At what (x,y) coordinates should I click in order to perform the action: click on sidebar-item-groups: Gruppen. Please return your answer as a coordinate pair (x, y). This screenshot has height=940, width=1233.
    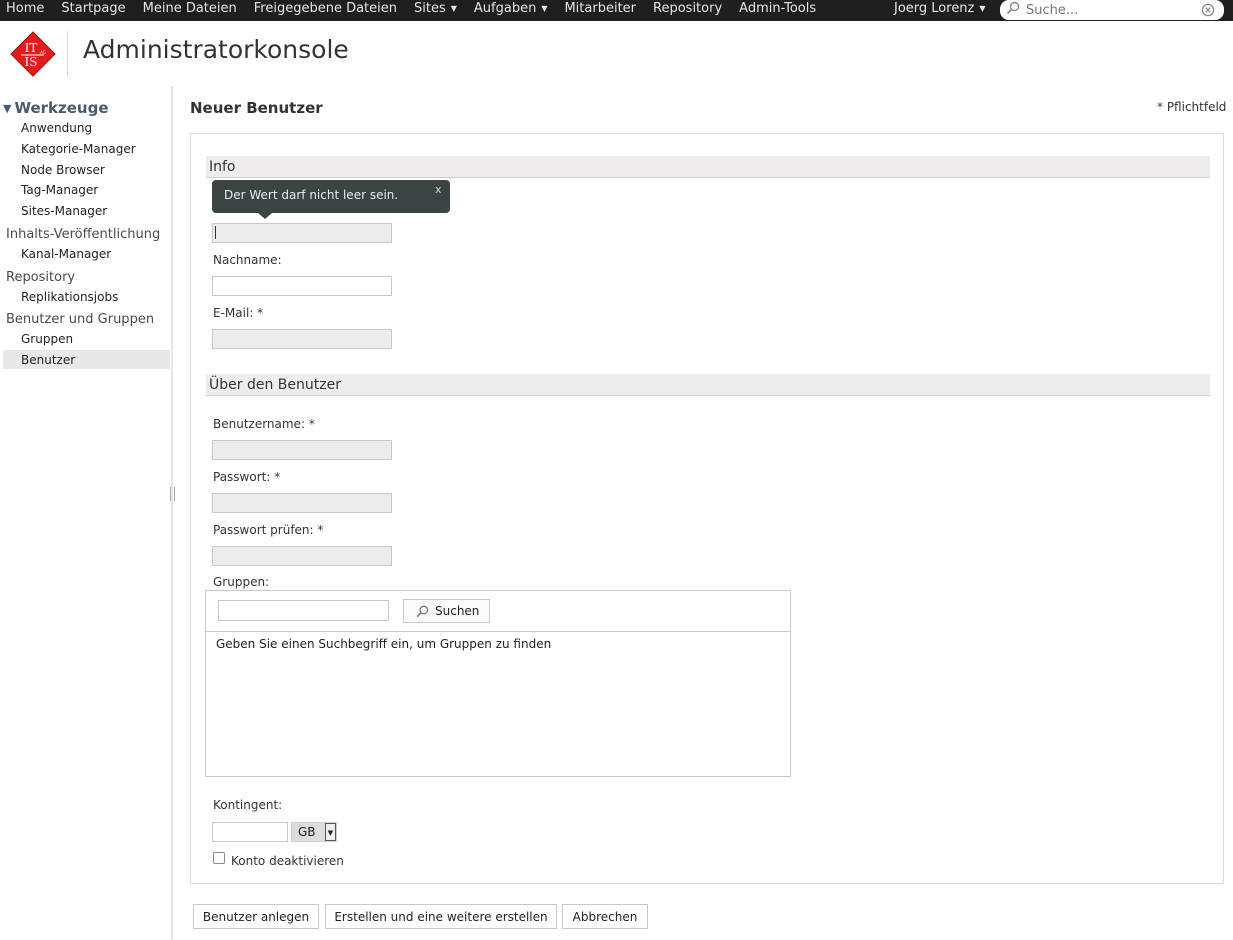
    Looking at the image, I should click on (47, 339).